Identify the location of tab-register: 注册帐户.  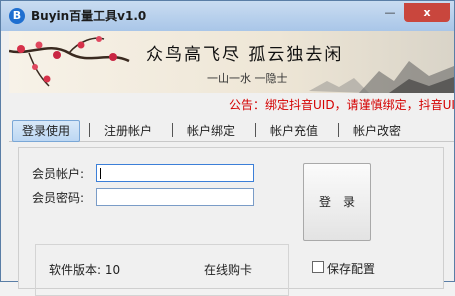
(128, 131).